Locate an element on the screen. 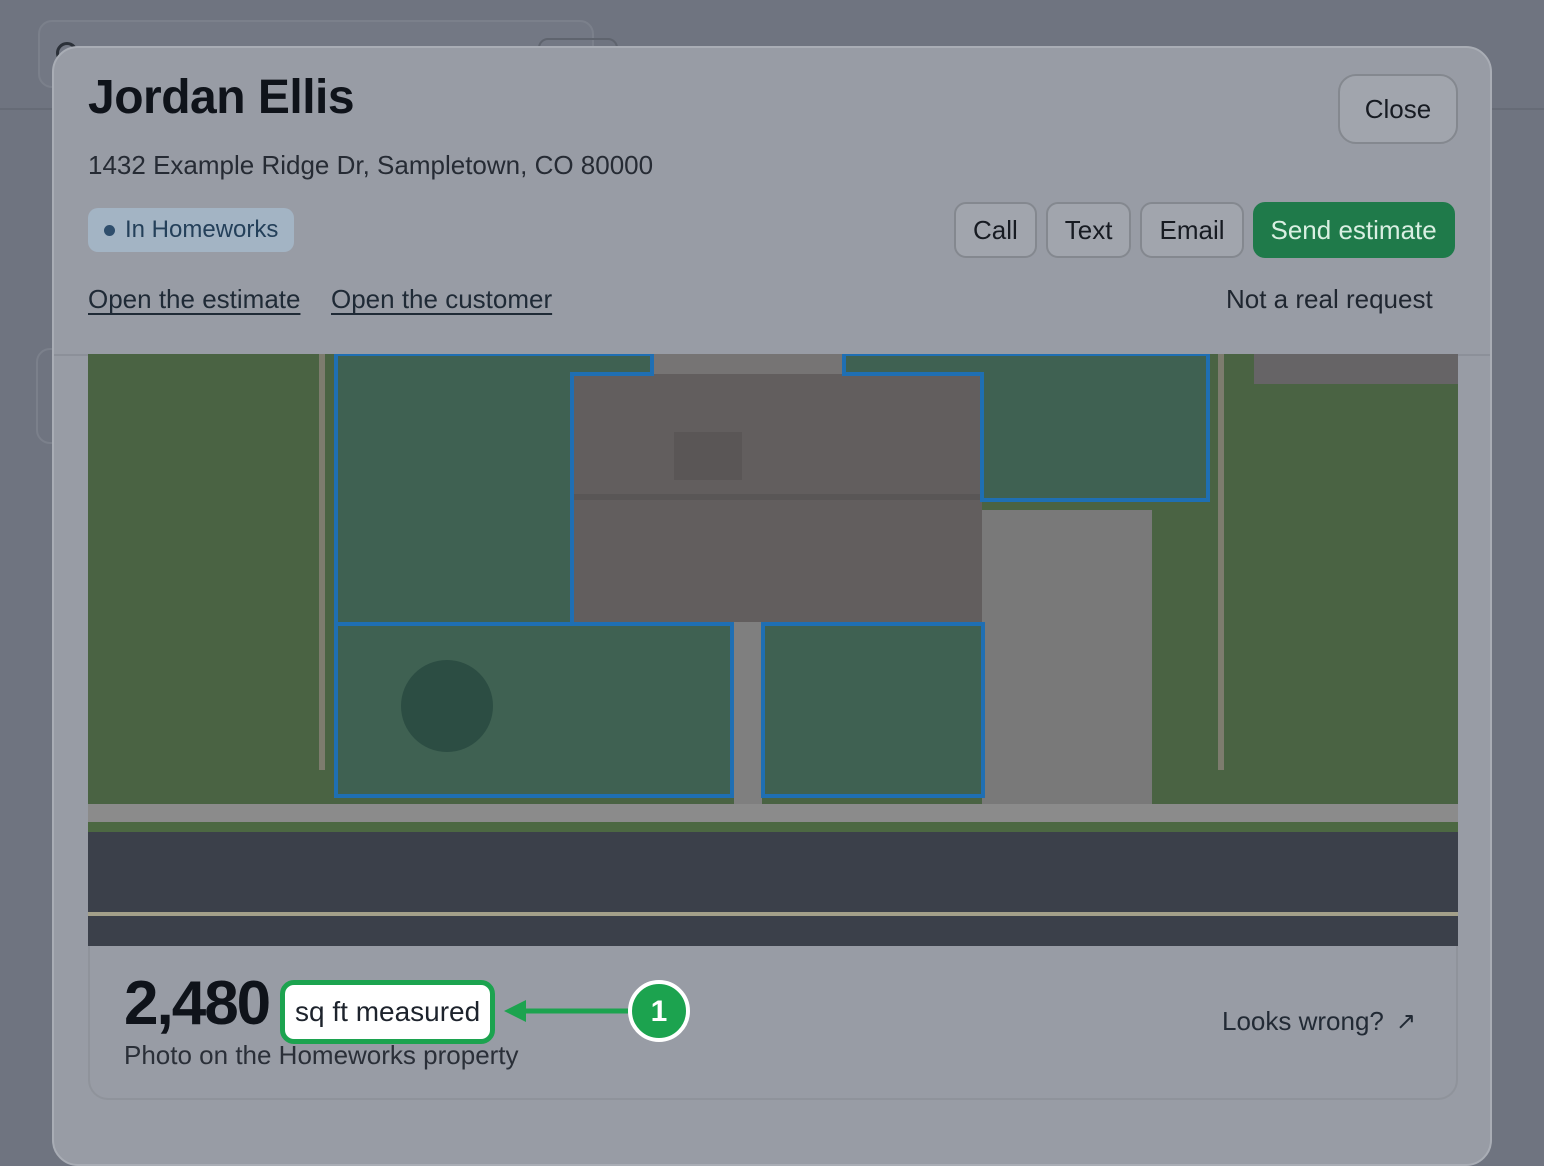  annotation-callout: 1 is located at coordinates (597, 1011).